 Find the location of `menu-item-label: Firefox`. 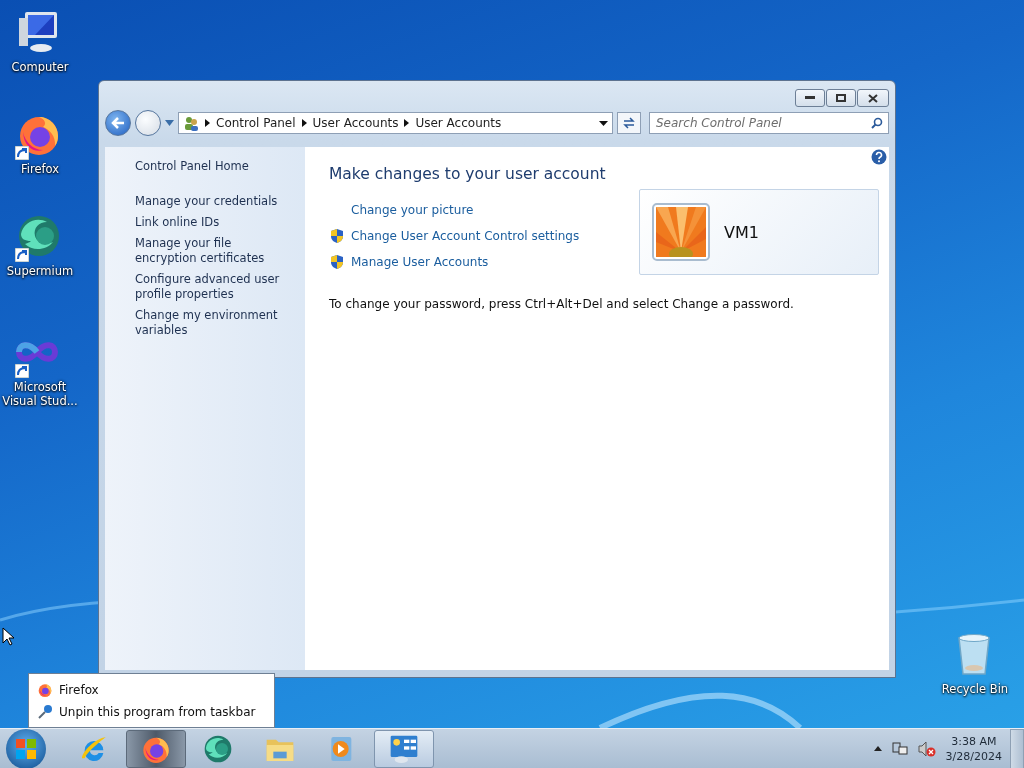

menu-item-label: Firefox is located at coordinates (79, 689).